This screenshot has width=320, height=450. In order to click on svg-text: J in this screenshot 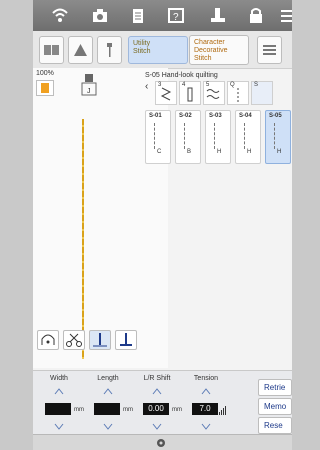, I will do `click(89, 91)`.